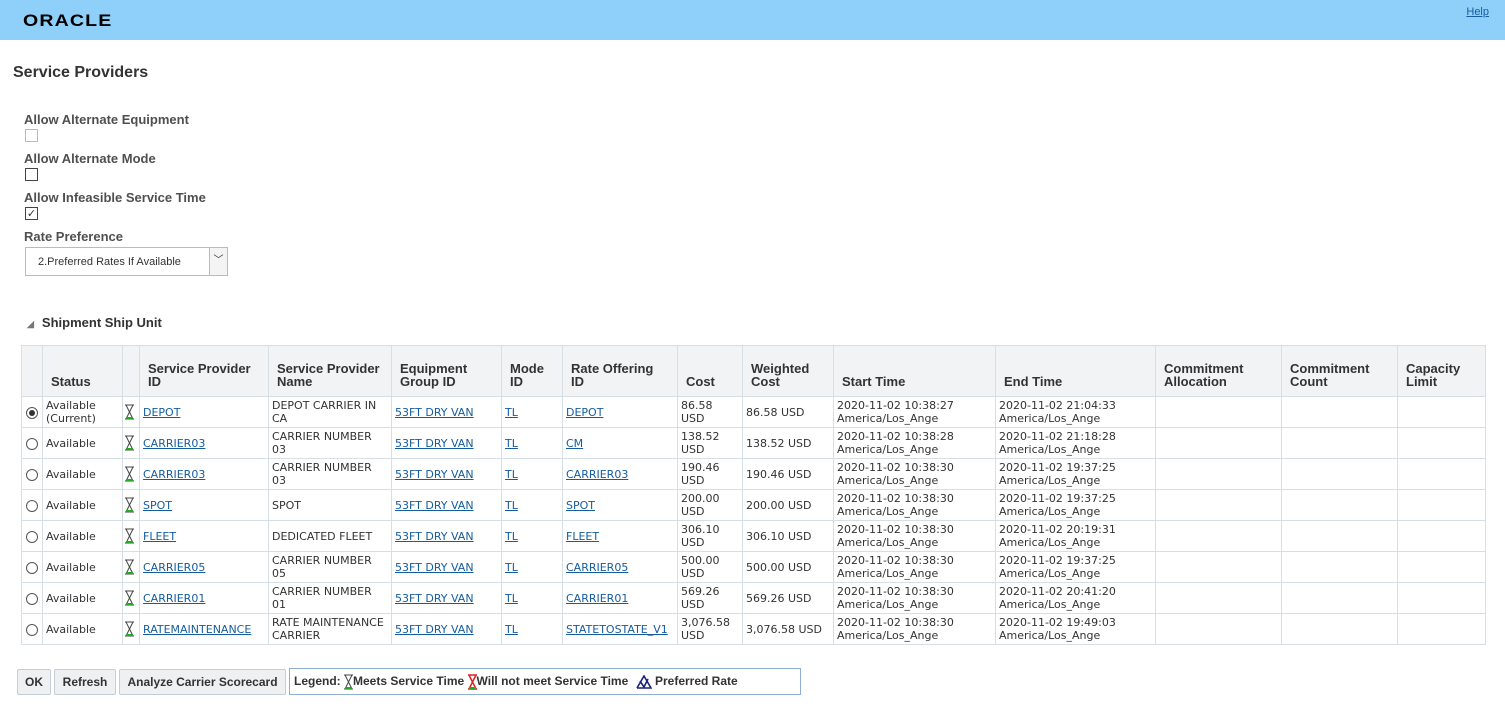 The image size is (1505, 713). I want to click on weighted-cost-cell: 190.46 USD, so click(788, 474).